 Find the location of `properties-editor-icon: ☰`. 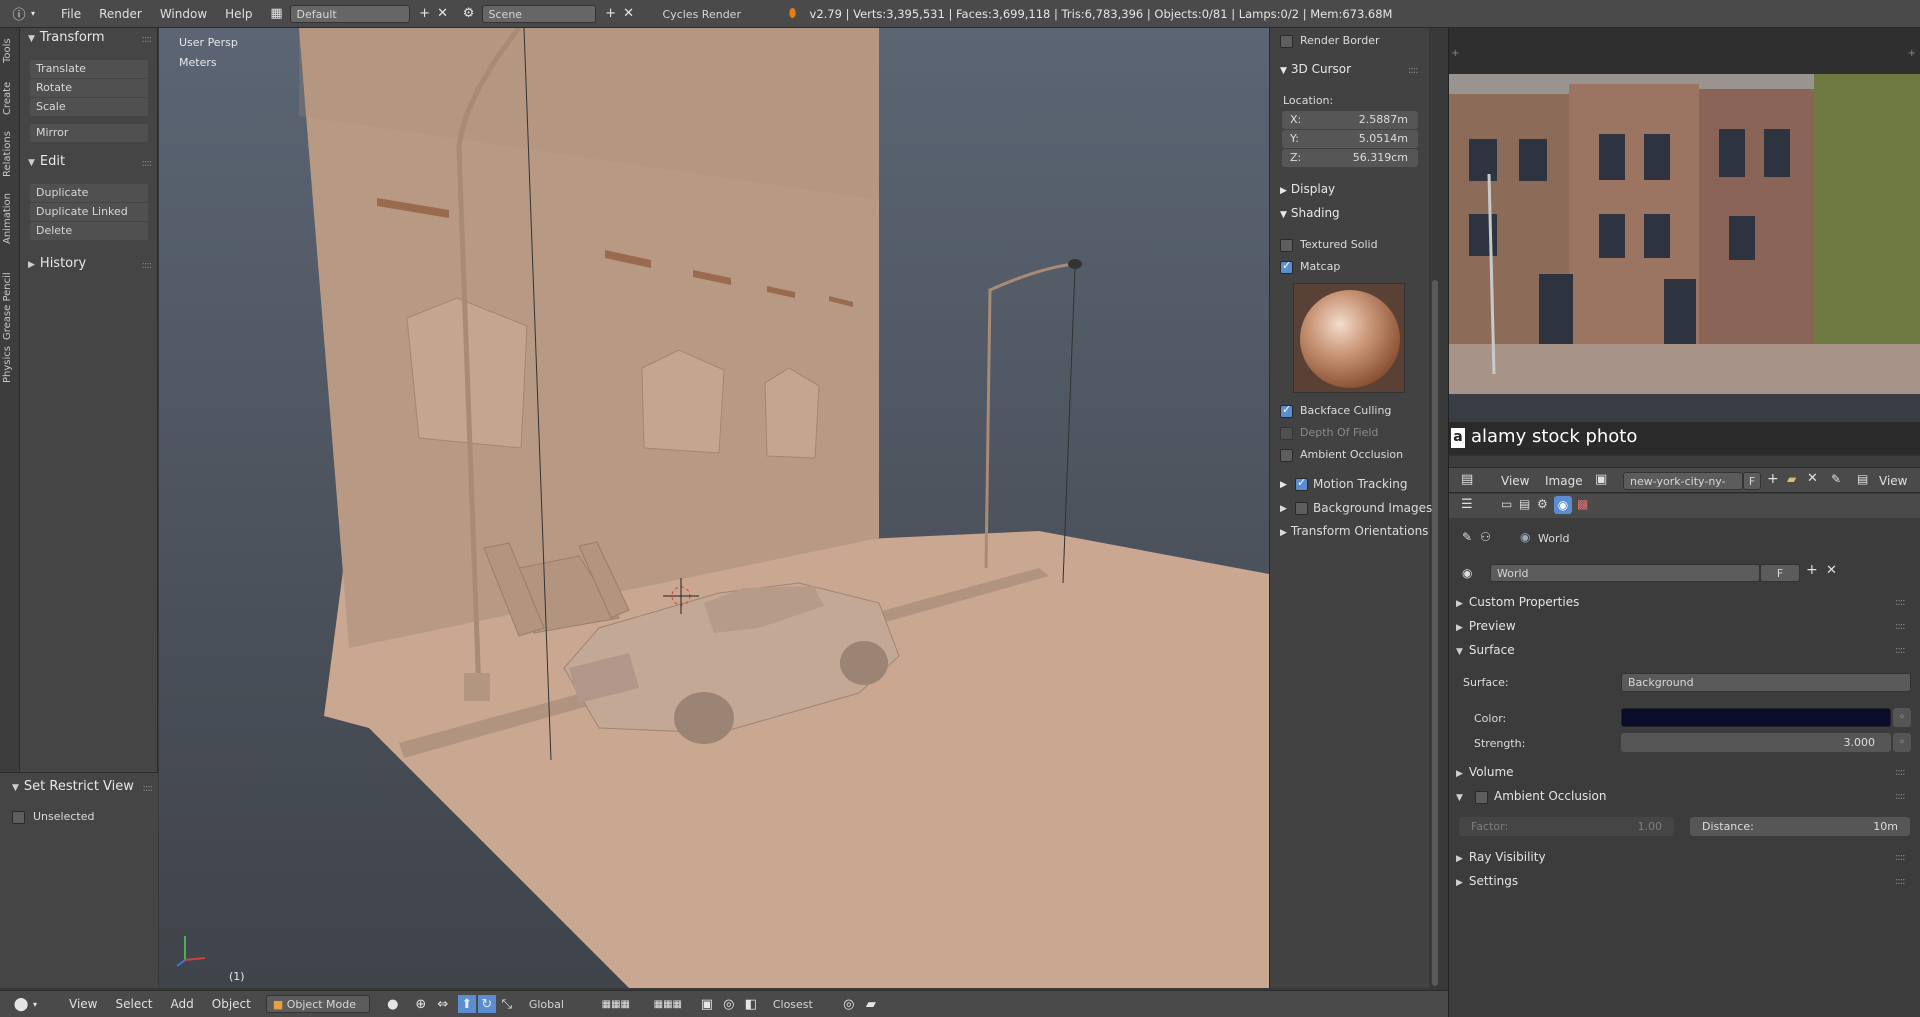

properties-editor-icon: ☰ is located at coordinates (1467, 504).